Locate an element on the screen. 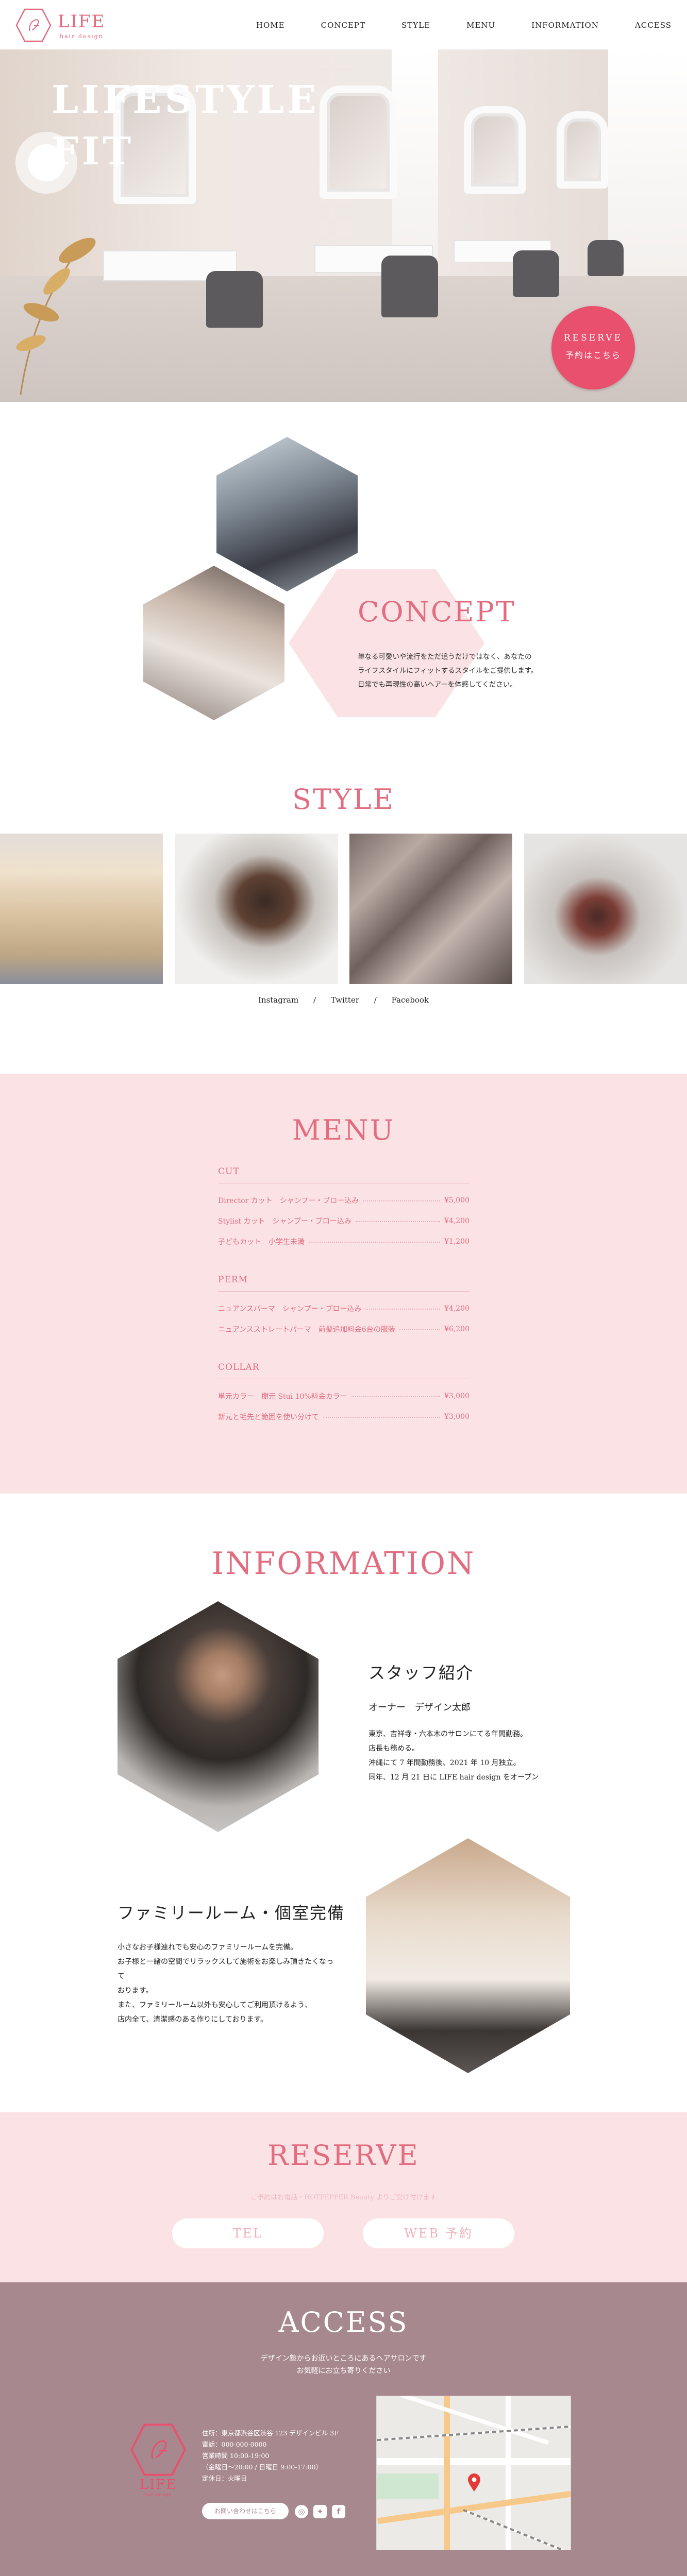  menu-item: Stylist カット シャンプー・ブロー込み ¥4,200 is located at coordinates (344, 1221).